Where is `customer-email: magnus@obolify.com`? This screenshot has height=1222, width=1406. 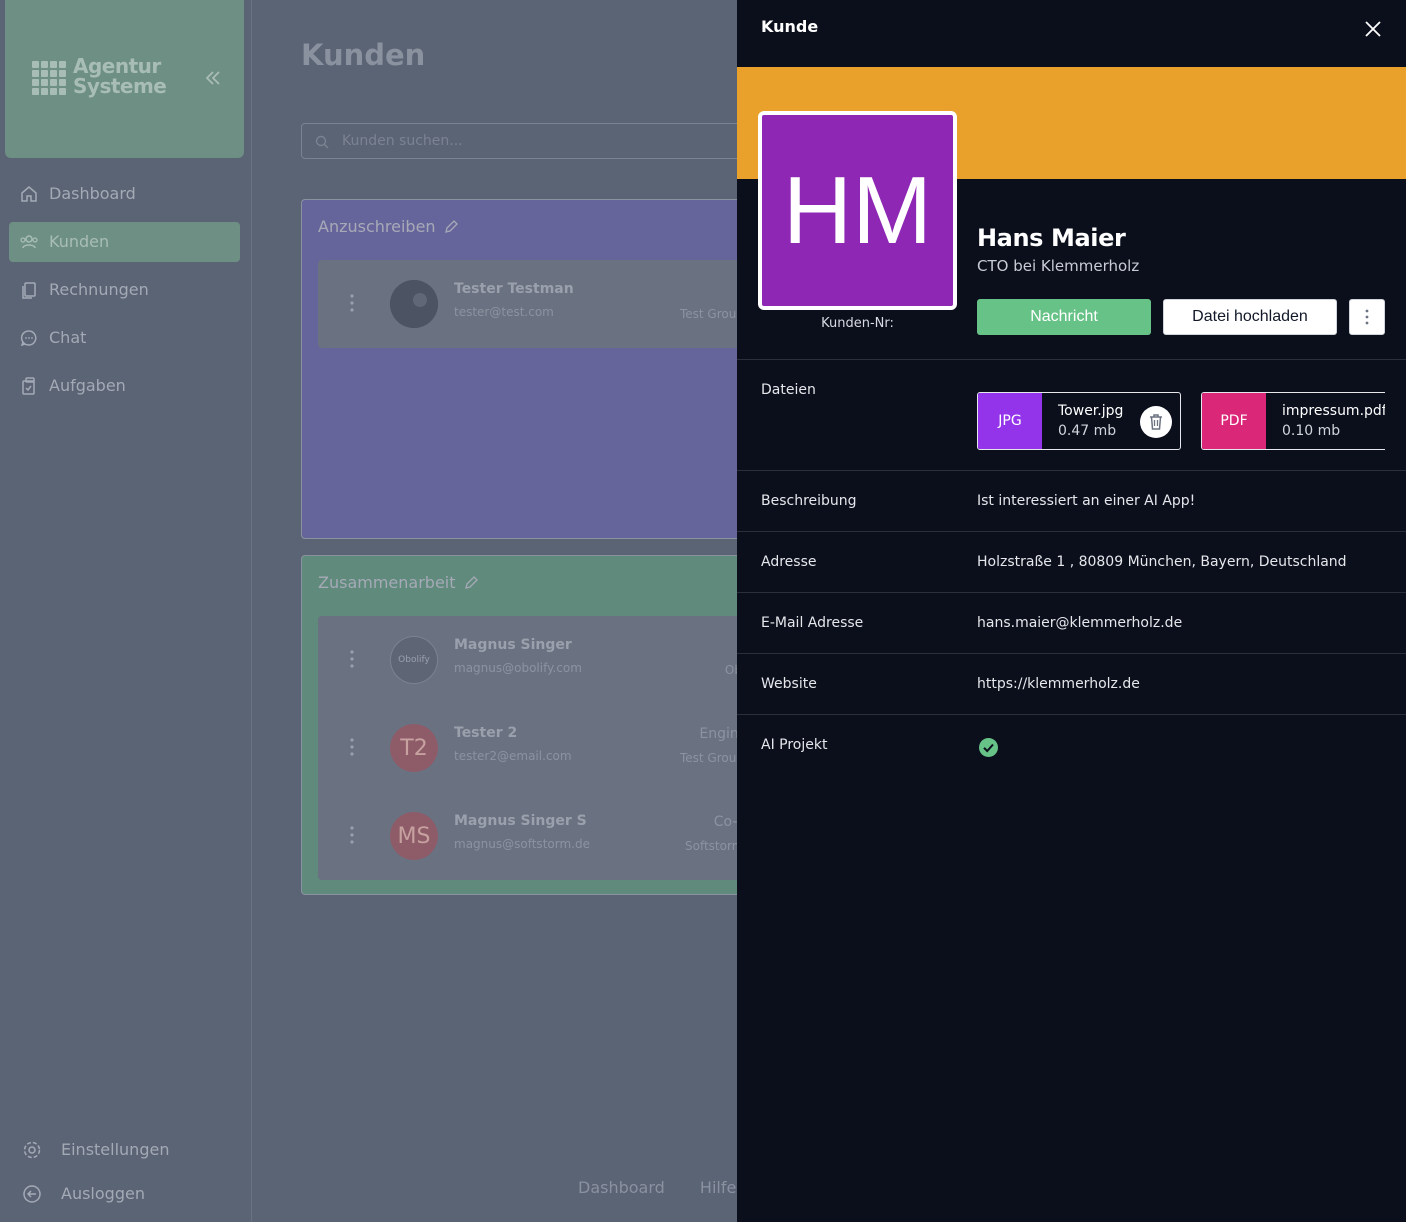 customer-email: magnus@obolify.com is located at coordinates (518, 668).